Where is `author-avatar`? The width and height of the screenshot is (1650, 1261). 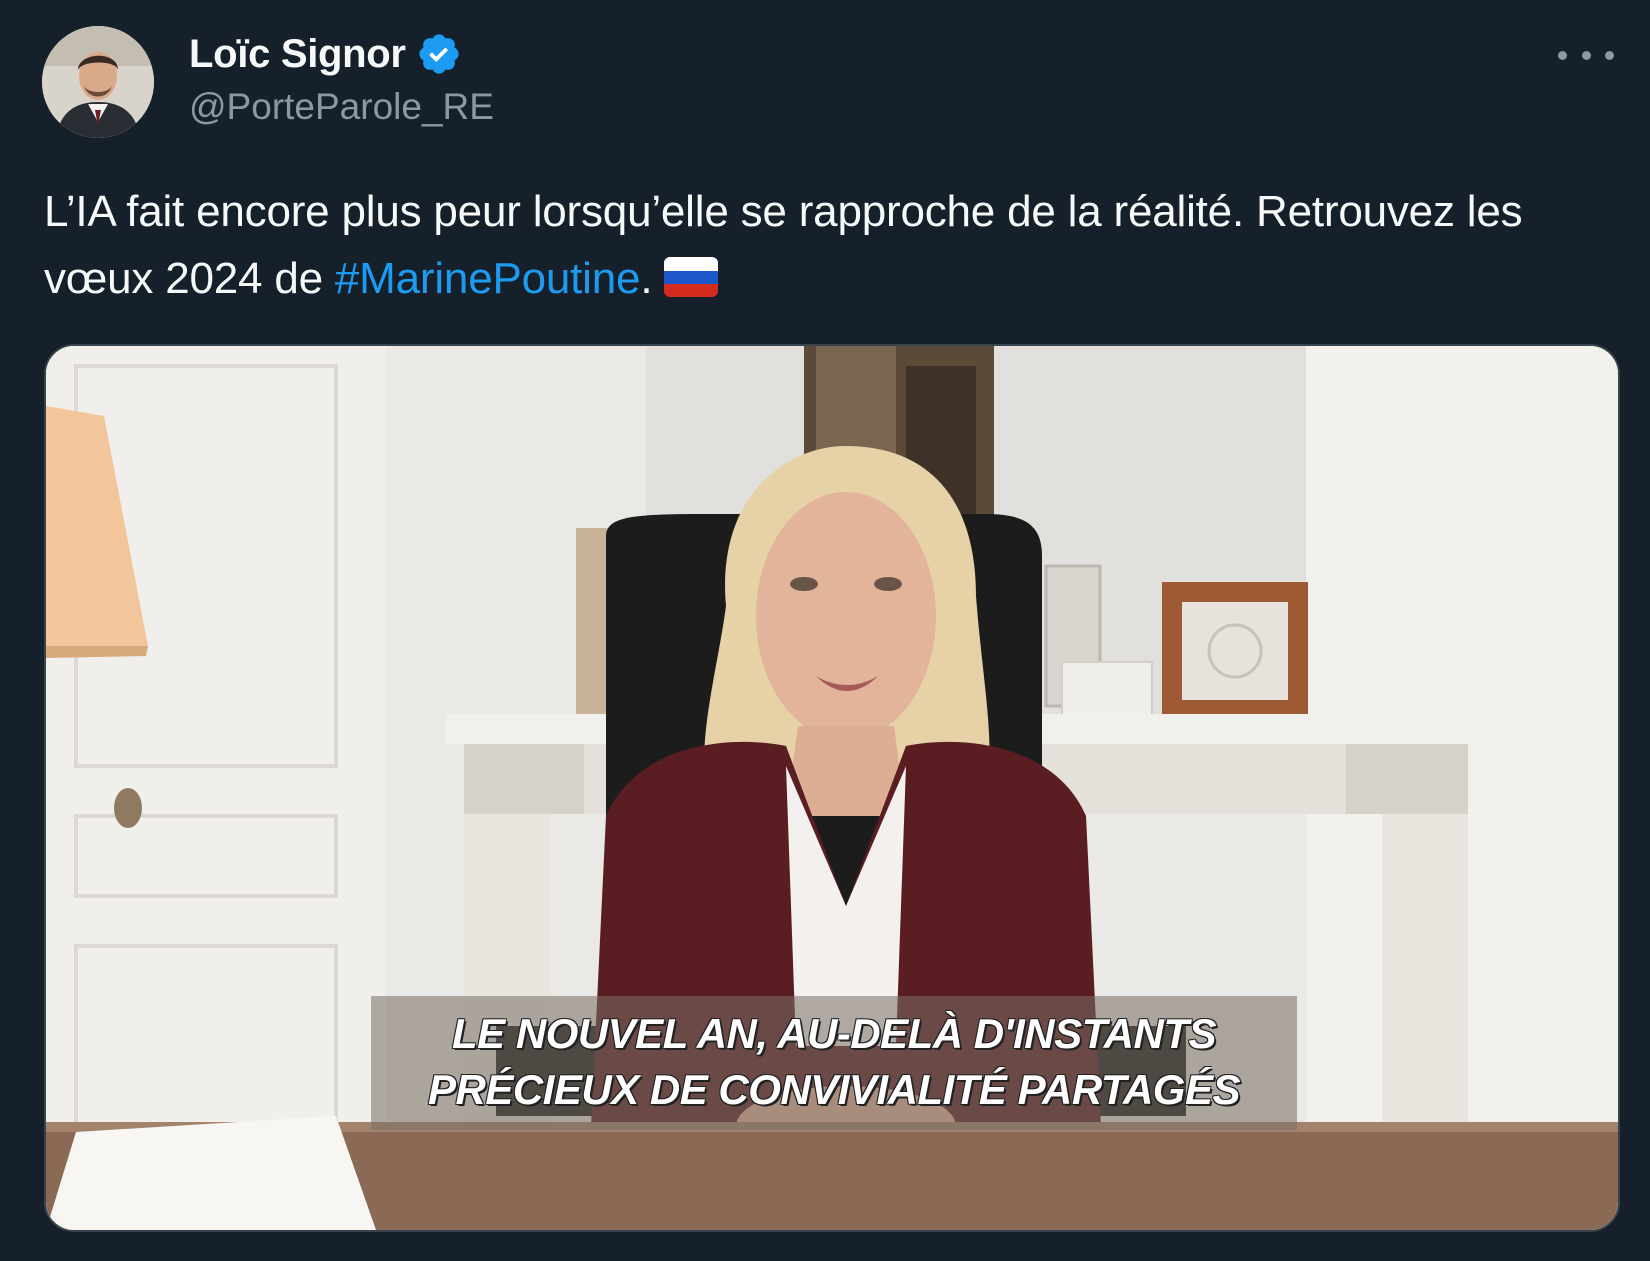 author-avatar is located at coordinates (98, 82).